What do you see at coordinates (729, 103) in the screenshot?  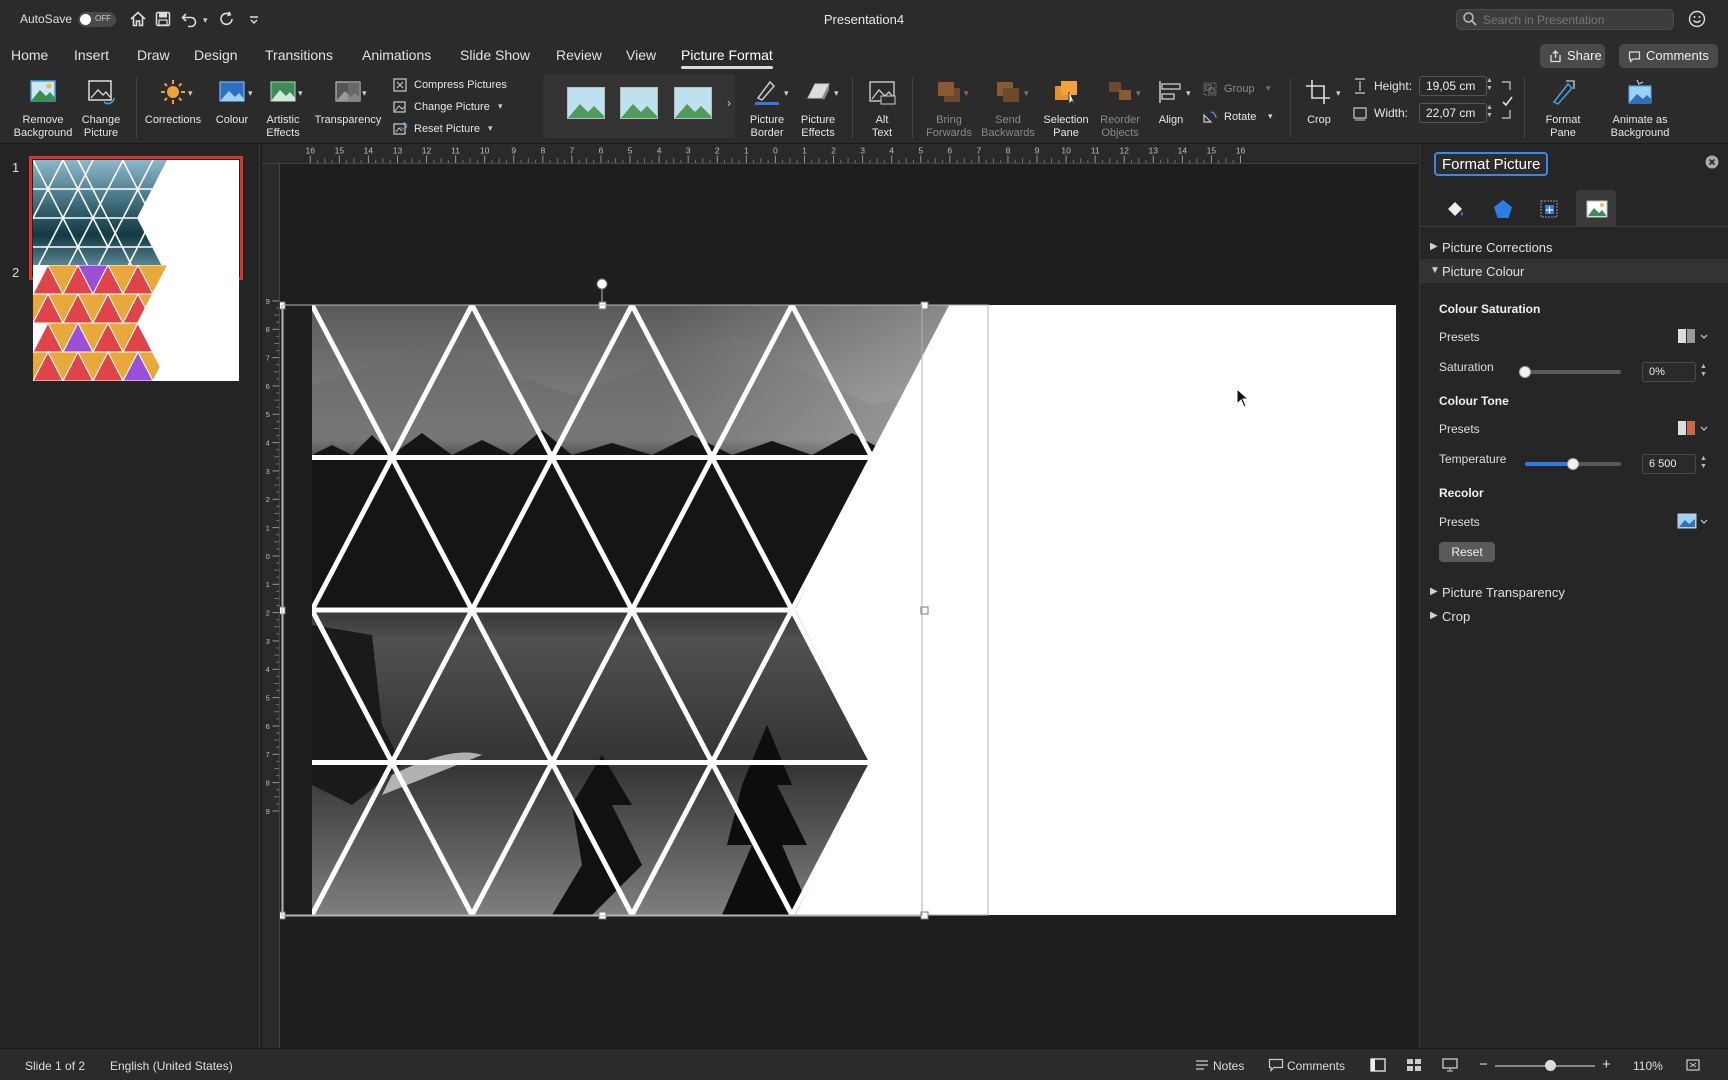 I see `gallery-more-chevron-icon: ›` at bounding box center [729, 103].